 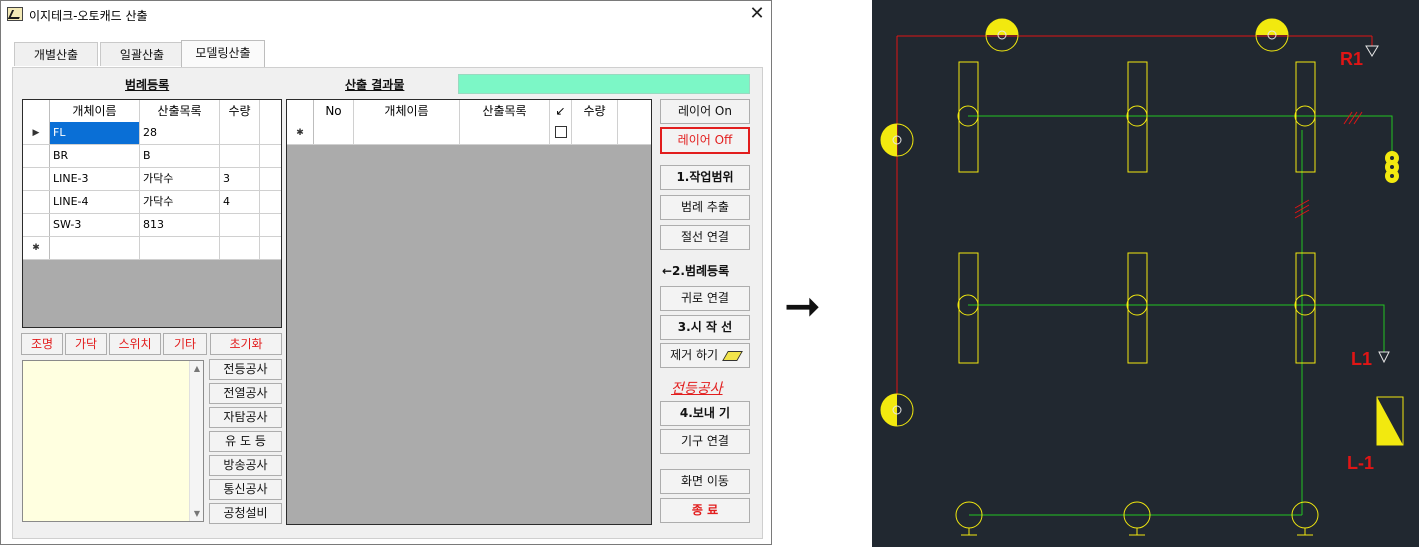 I want to click on tab-batch: 일괄산출, so click(x=142, y=54).